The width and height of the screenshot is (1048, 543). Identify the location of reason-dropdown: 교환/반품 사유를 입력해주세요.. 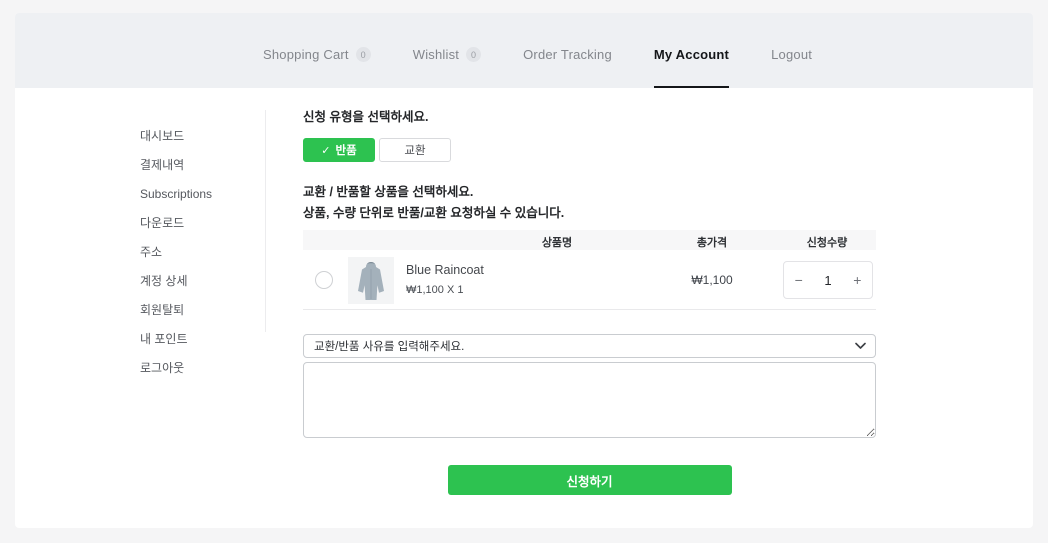
(589, 346).